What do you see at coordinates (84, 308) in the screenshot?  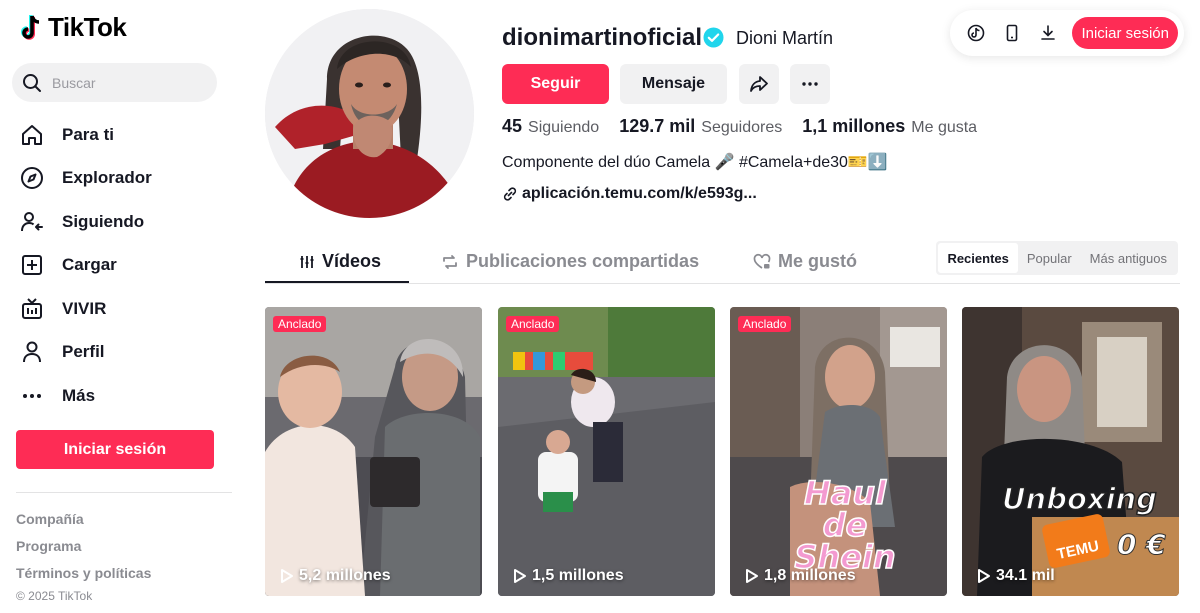 I see `nav-label: VIVIR` at bounding box center [84, 308].